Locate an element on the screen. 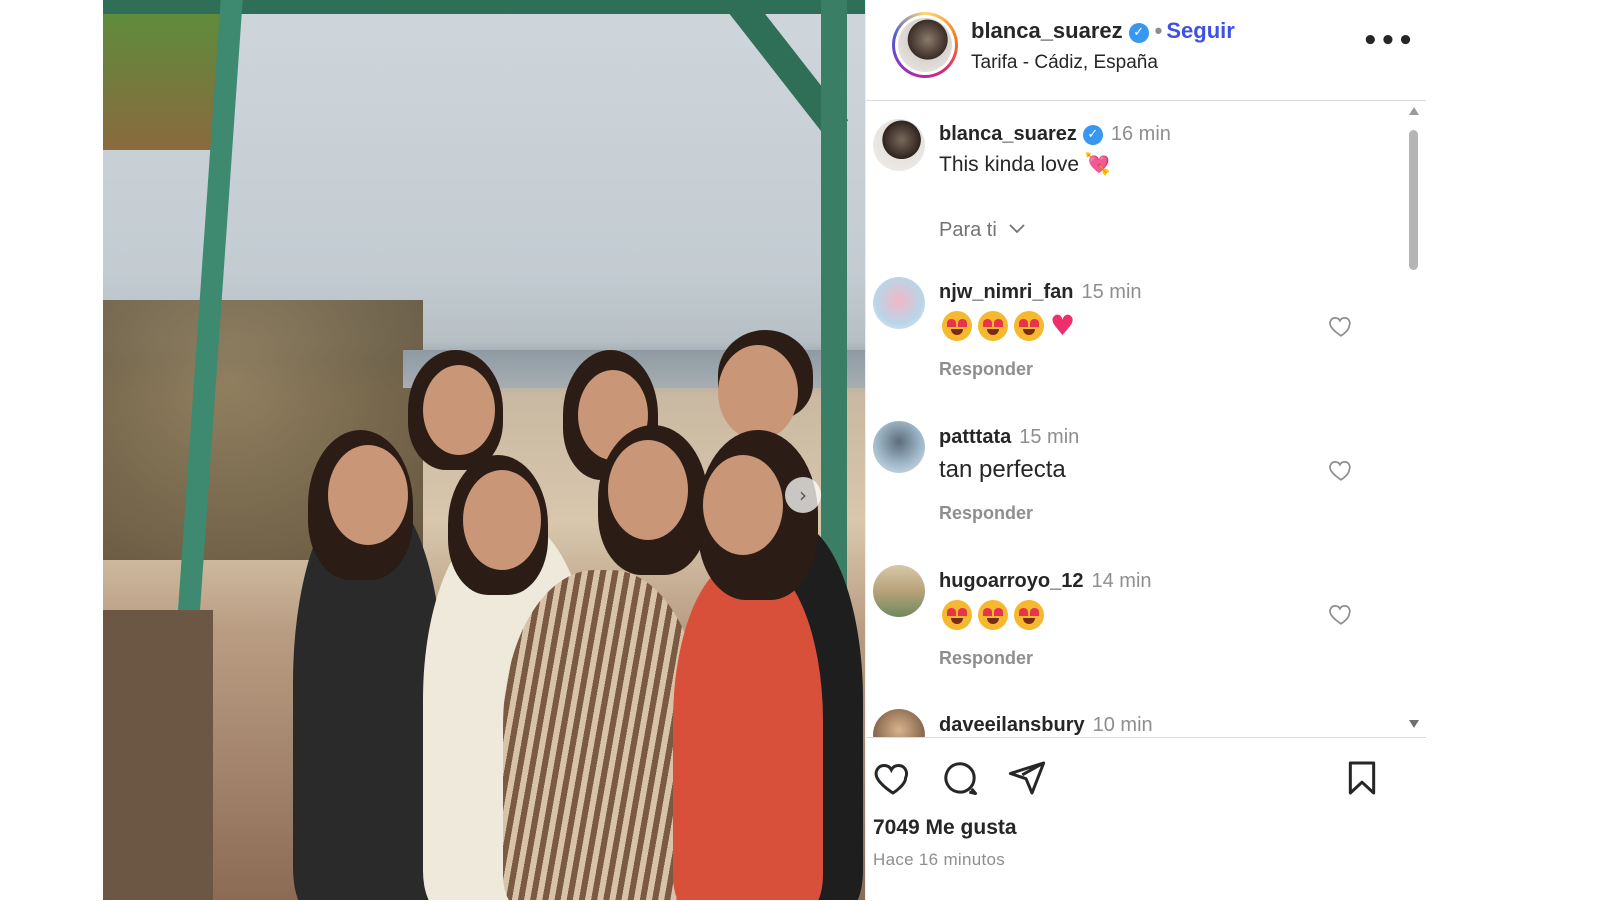 The height and width of the screenshot is (901, 1600). post-timestamp: Hace 16 minutos is located at coordinates (939, 859).